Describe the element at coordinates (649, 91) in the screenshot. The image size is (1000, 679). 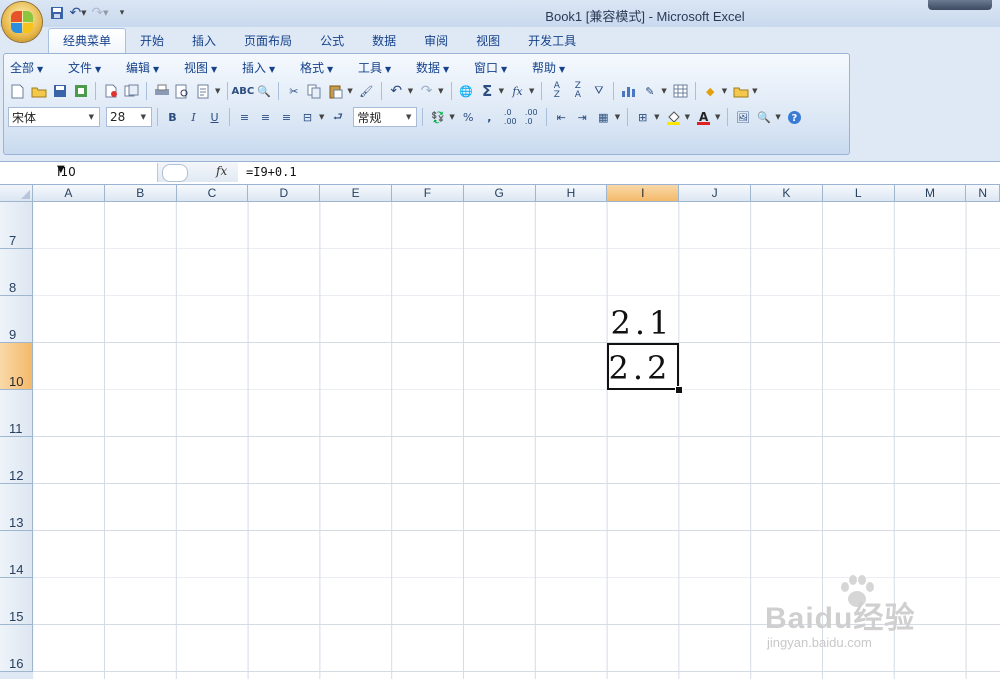
I see `drawing-icon: ✎` at that location.